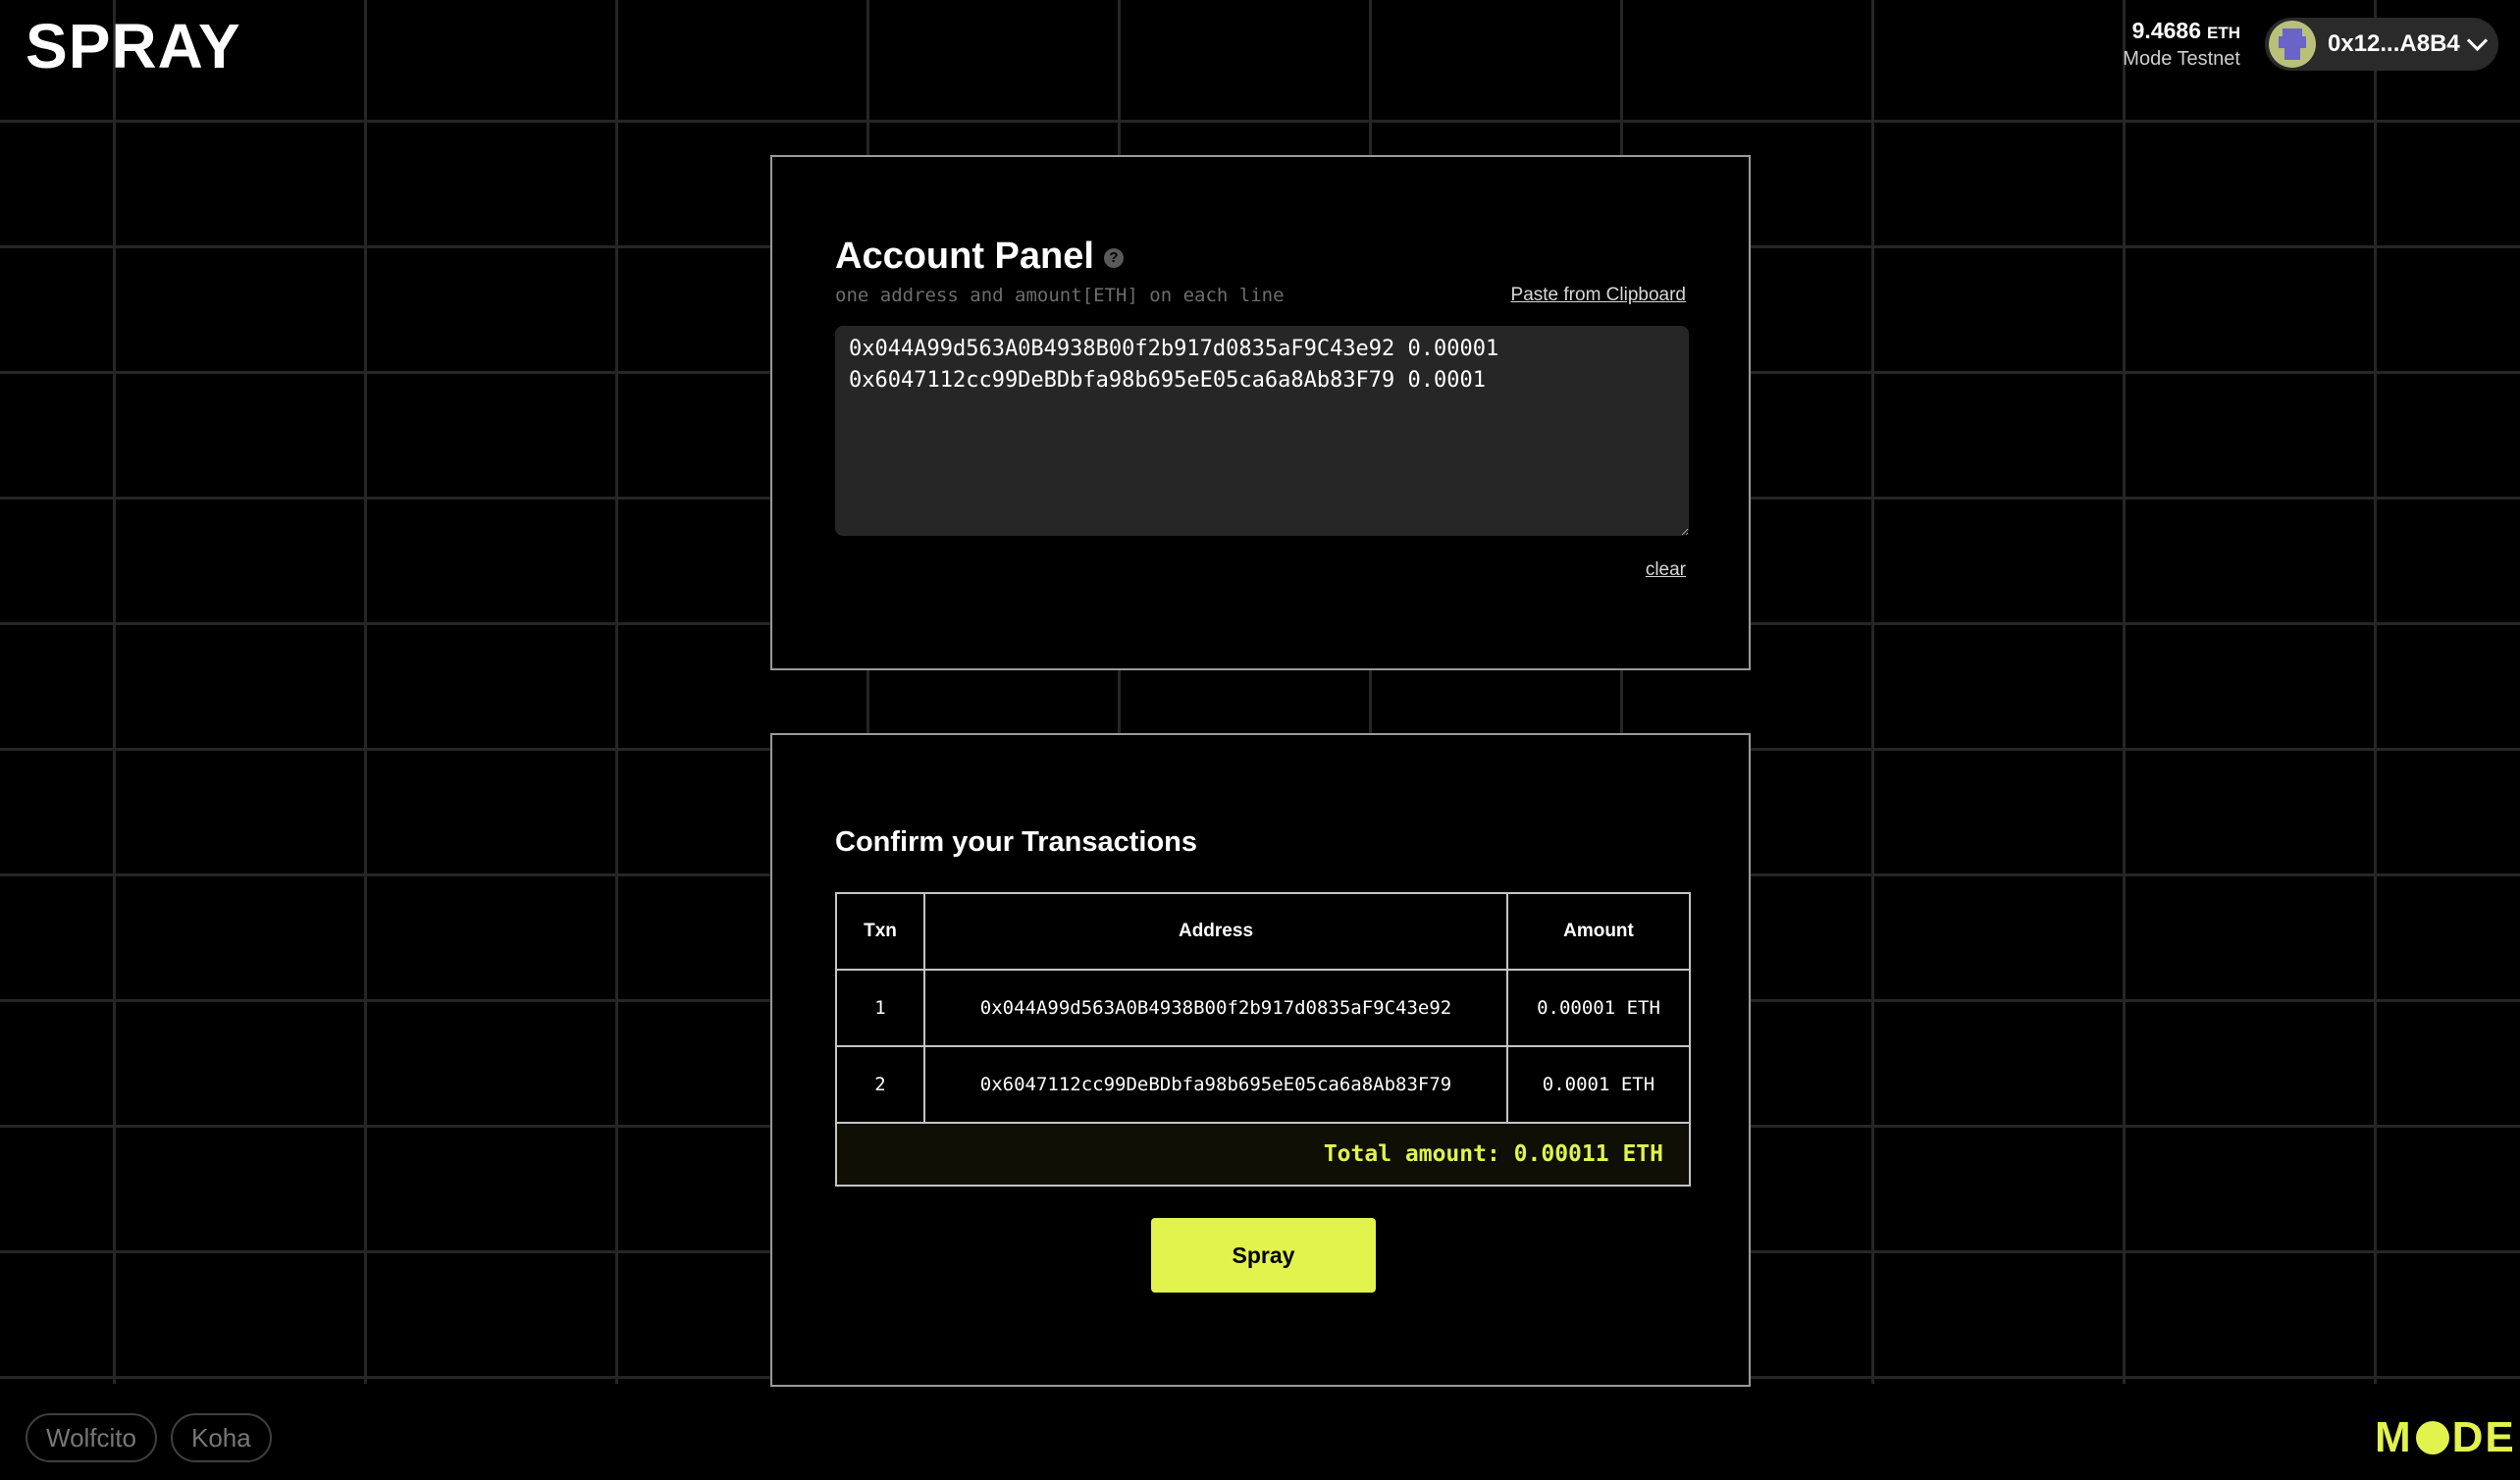 The height and width of the screenshot is (1480, 2520). Describe the element at coordinates (2181, 59) in the screenshot. I see `network-name: Mode Testnet` at that location.